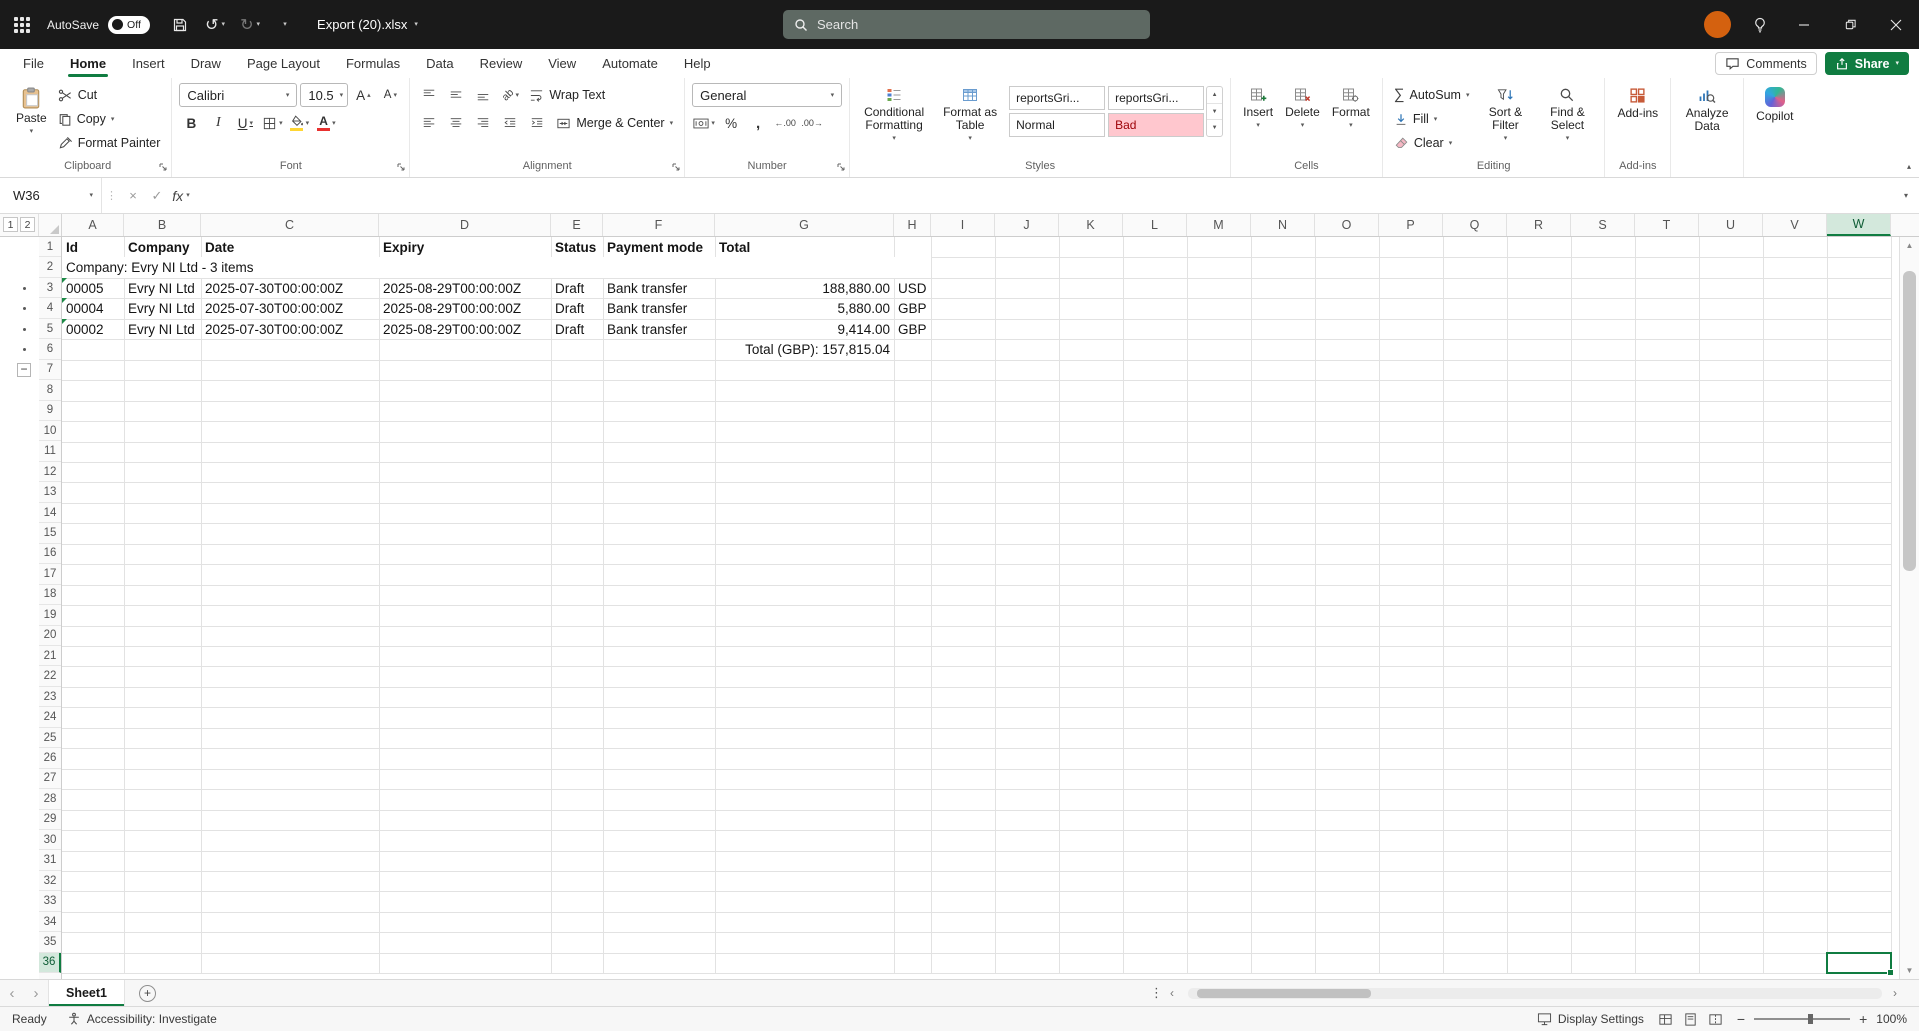 The height and width of the screenshot is (1031, 1919). Describe the element at coordinates (50, 370) in the screenshot. I see `row-header-7: 7` at that location.